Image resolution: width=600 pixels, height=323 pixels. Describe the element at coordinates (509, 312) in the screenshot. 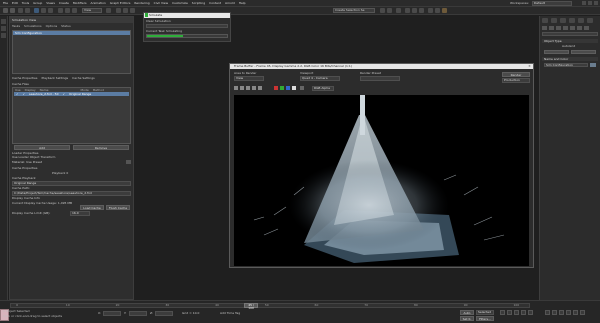

I see `previous-frame-icon` at that location.